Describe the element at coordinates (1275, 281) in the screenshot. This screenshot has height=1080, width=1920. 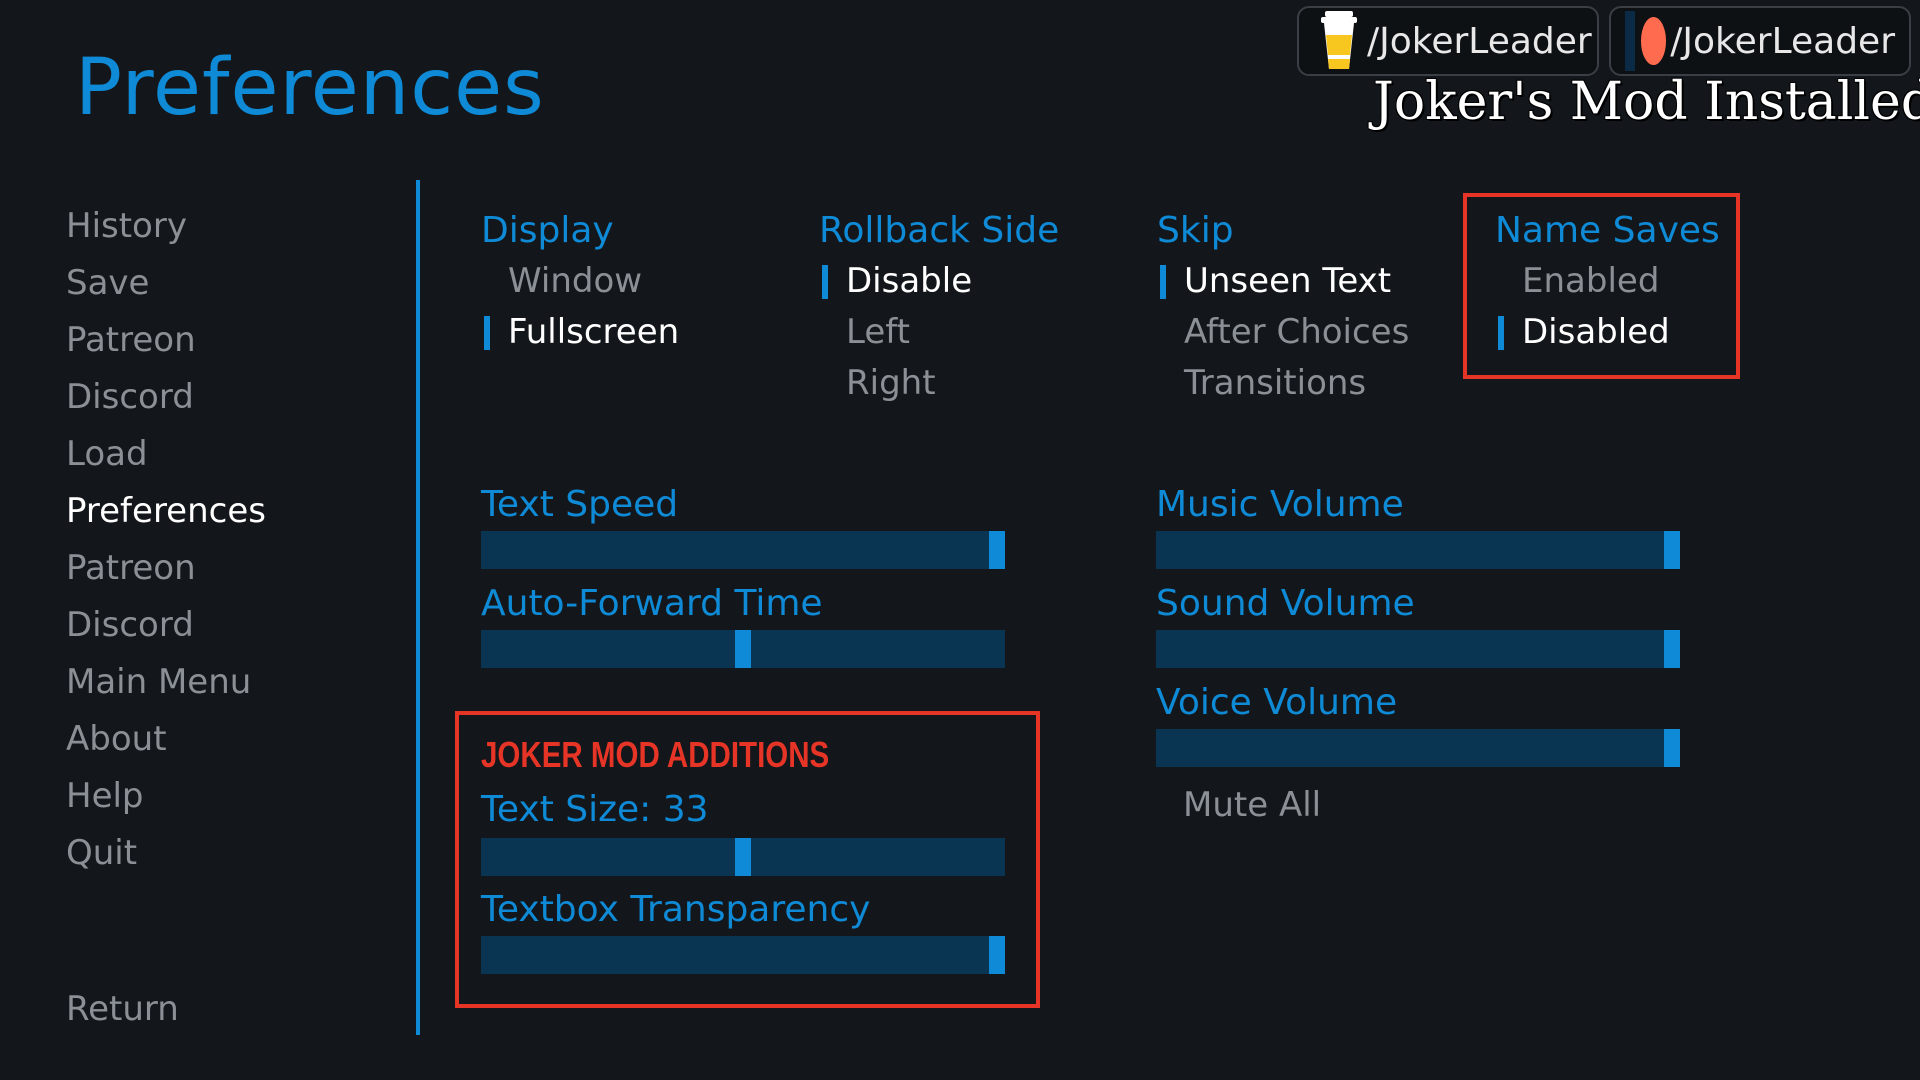
I see `skip-unseen-text-option: Unseen Text` at that location.